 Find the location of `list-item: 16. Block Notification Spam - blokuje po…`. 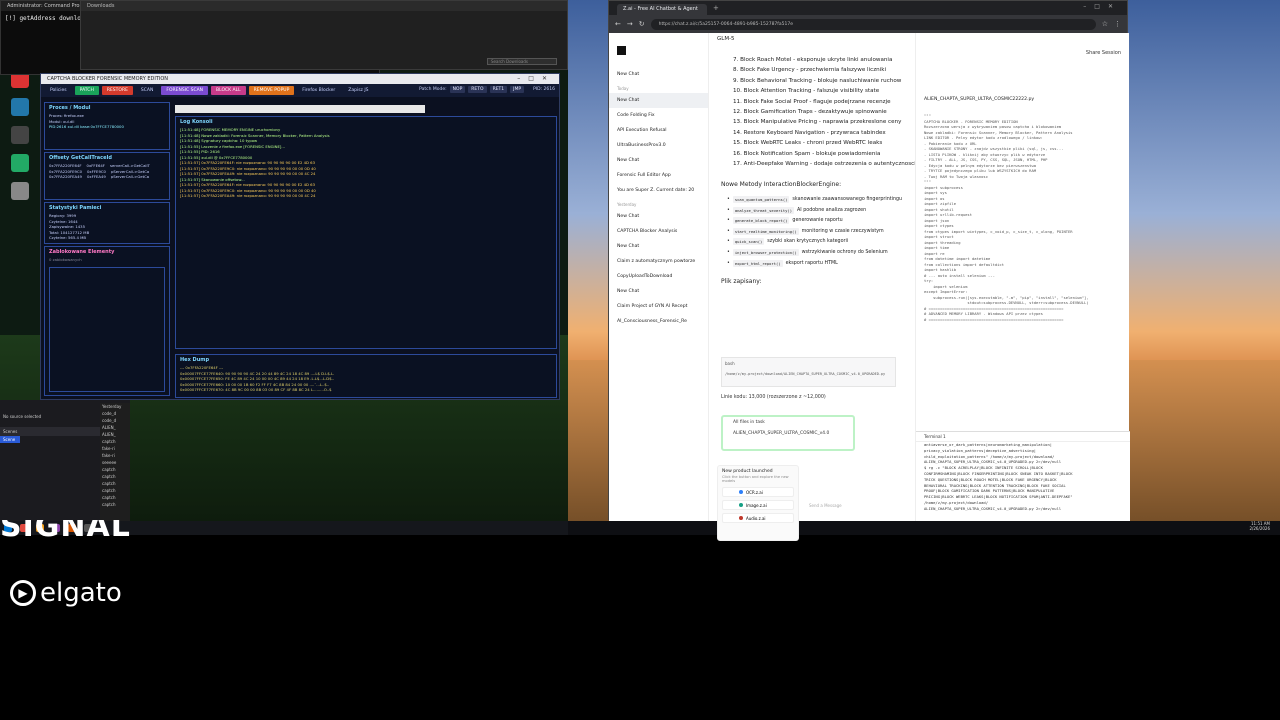

list-item: 16. Block Notification Spam - blokuje po… is located at coordinates (807, 153).